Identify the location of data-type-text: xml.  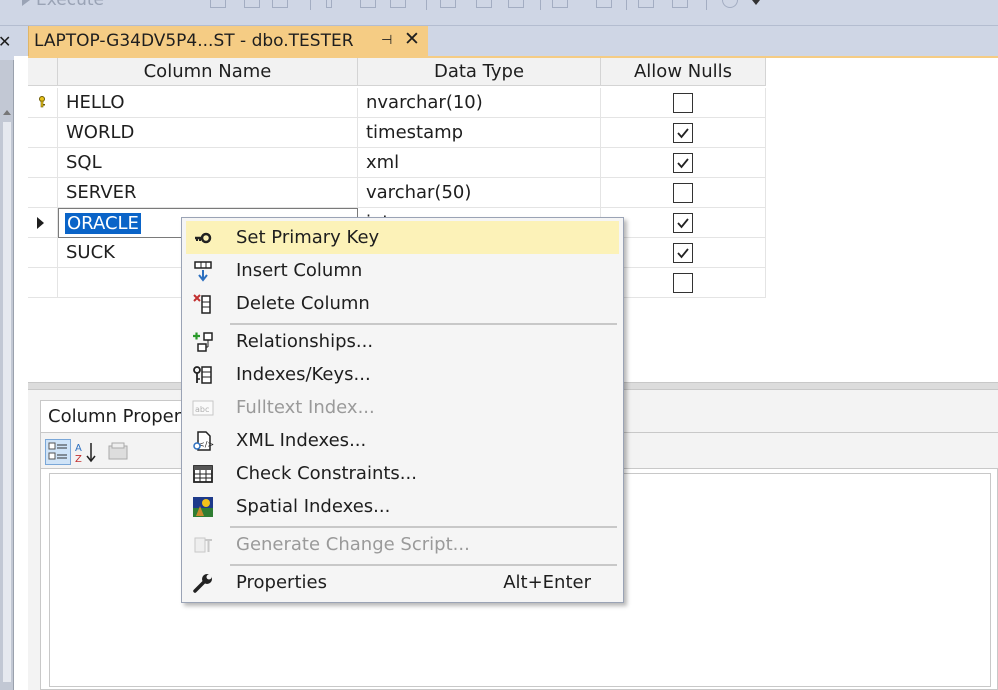
(383, 162).